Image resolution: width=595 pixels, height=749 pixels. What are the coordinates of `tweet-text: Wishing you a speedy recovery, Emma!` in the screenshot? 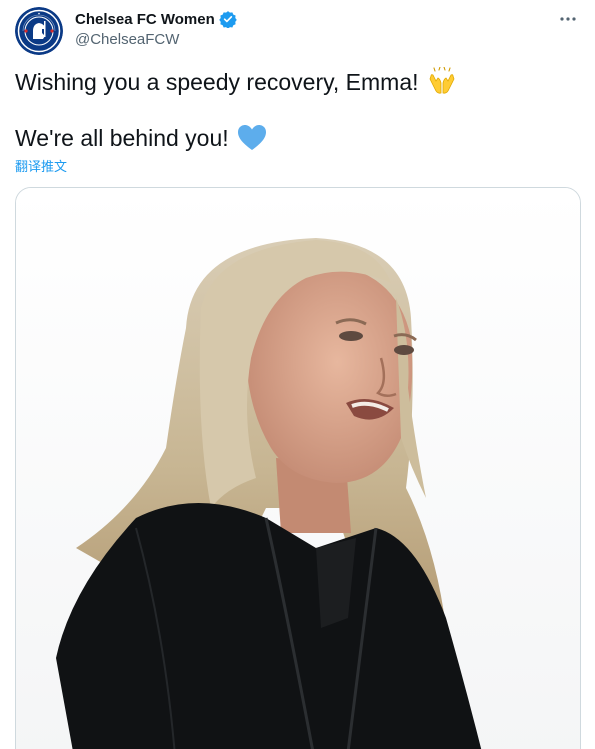 It's located at (217, 81).